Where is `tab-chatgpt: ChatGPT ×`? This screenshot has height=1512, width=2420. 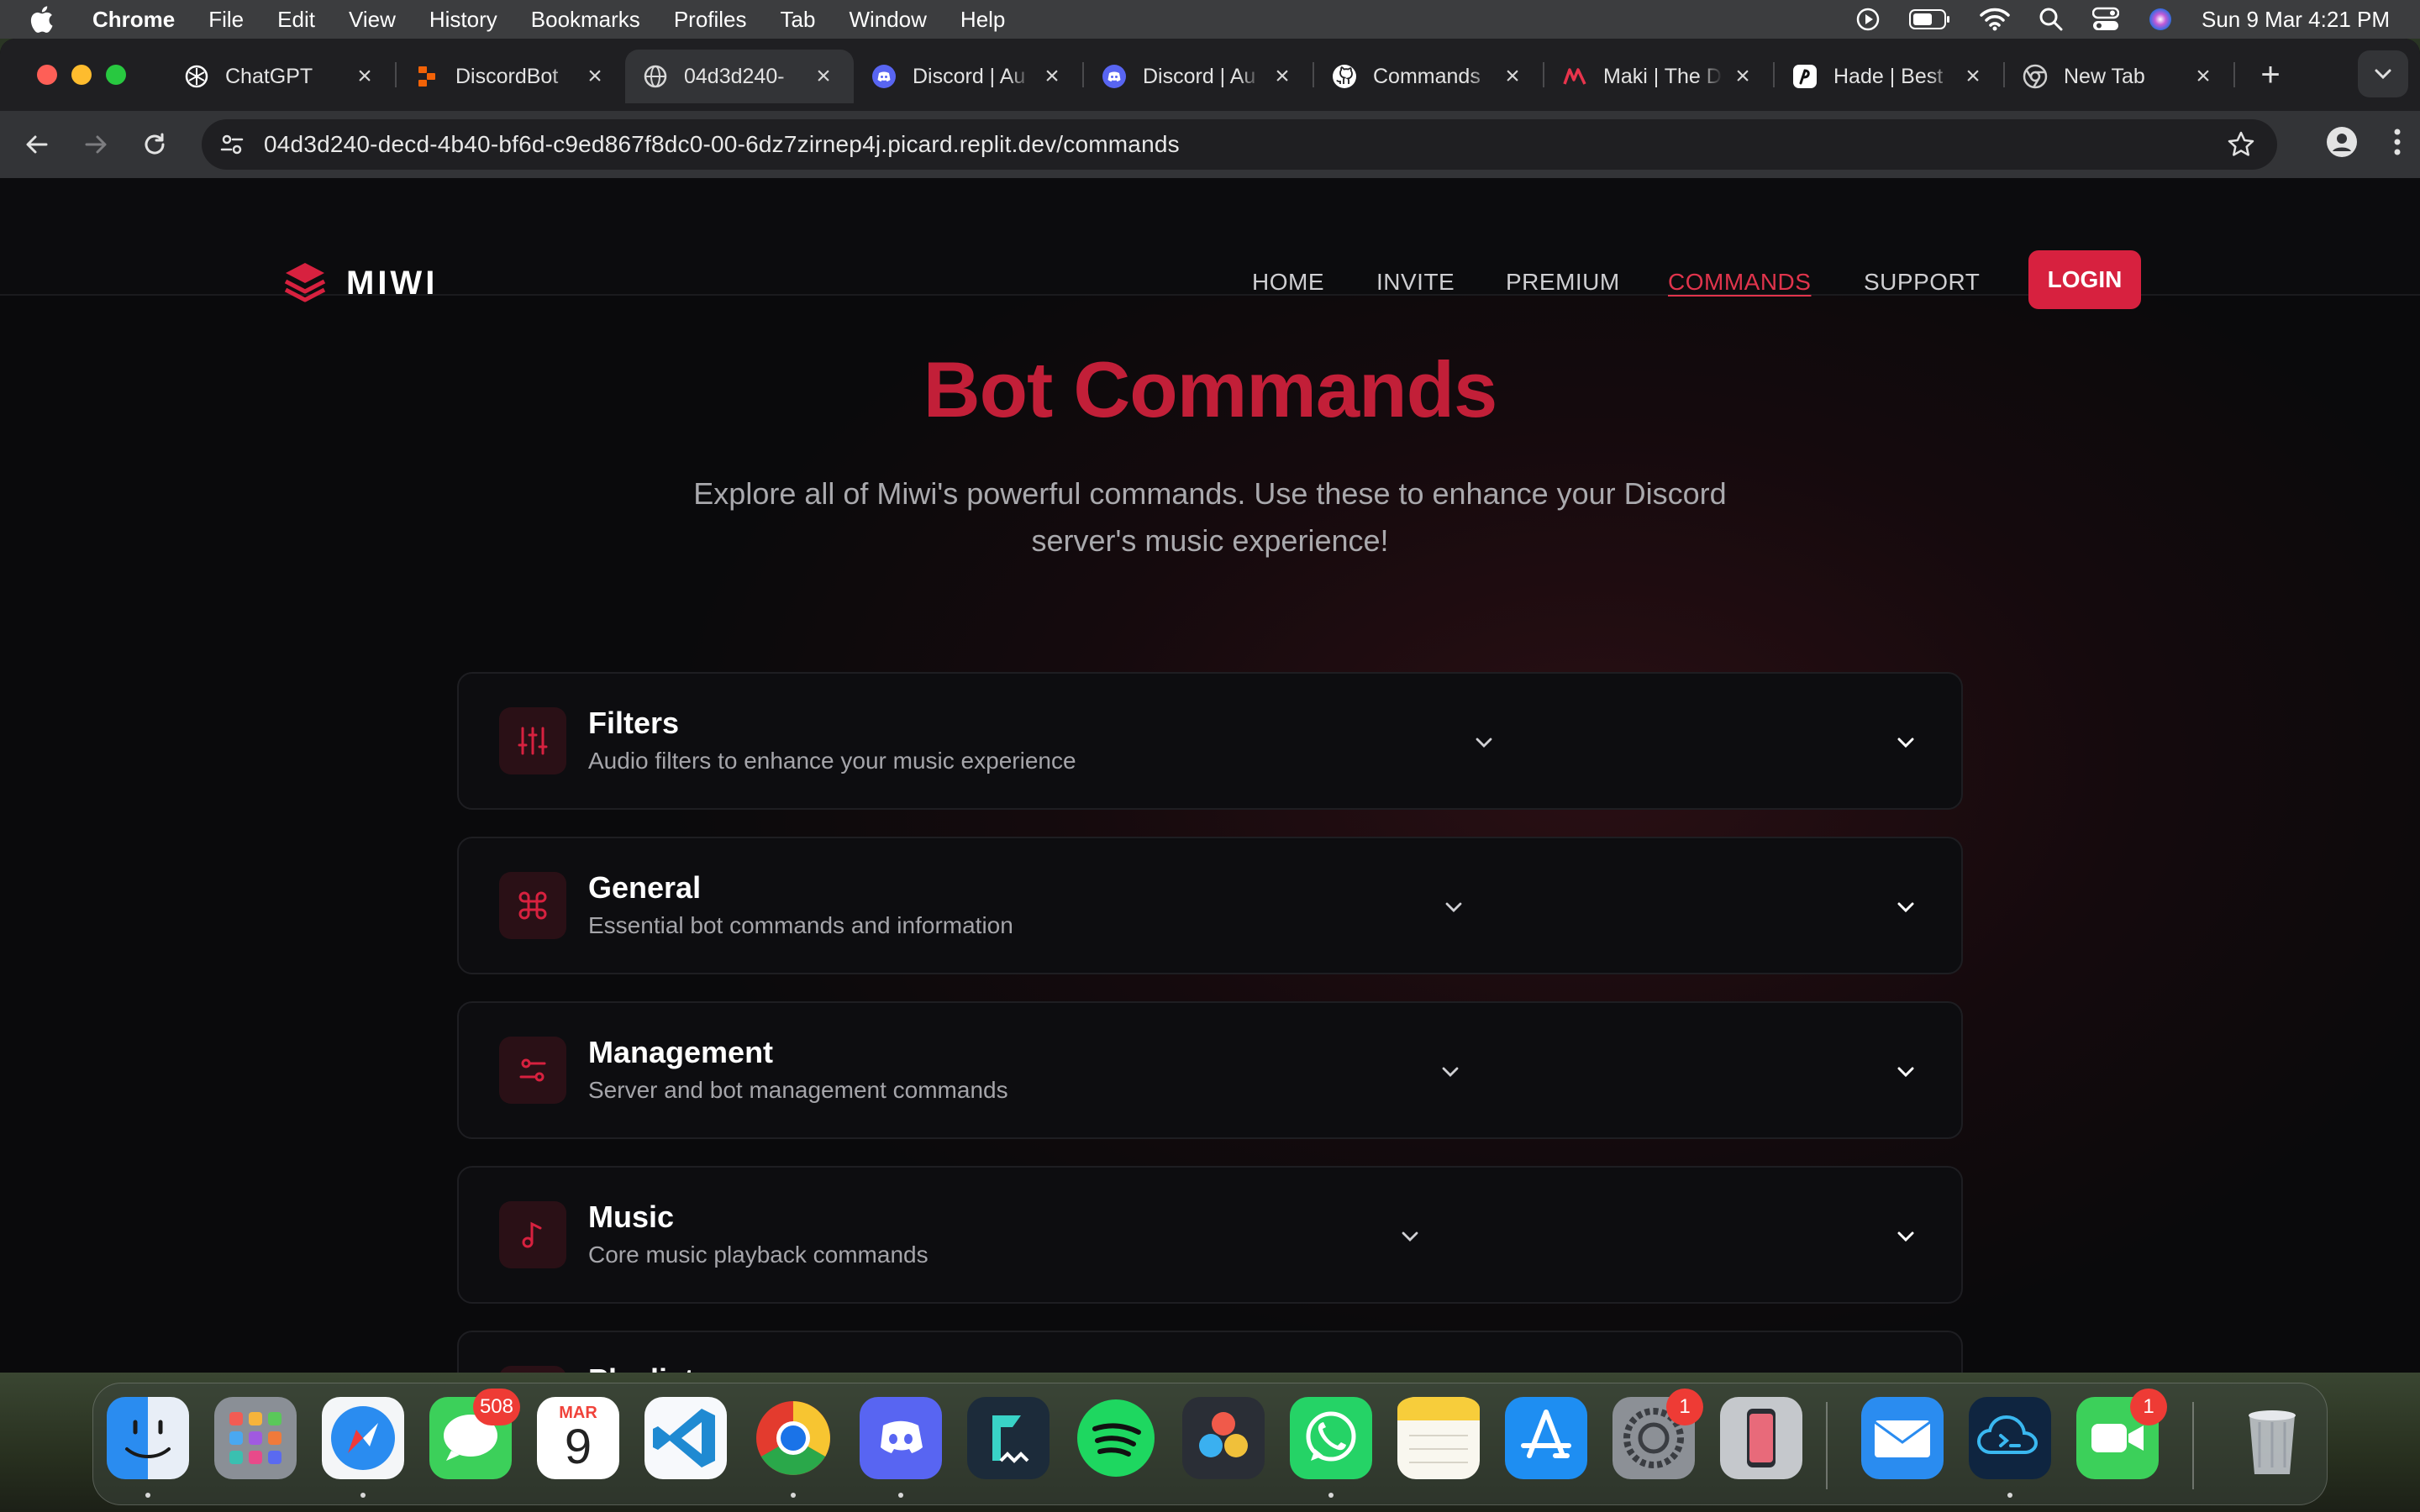 tab-chatgpt: ChatGPT × is located at coordinates (280, 76).